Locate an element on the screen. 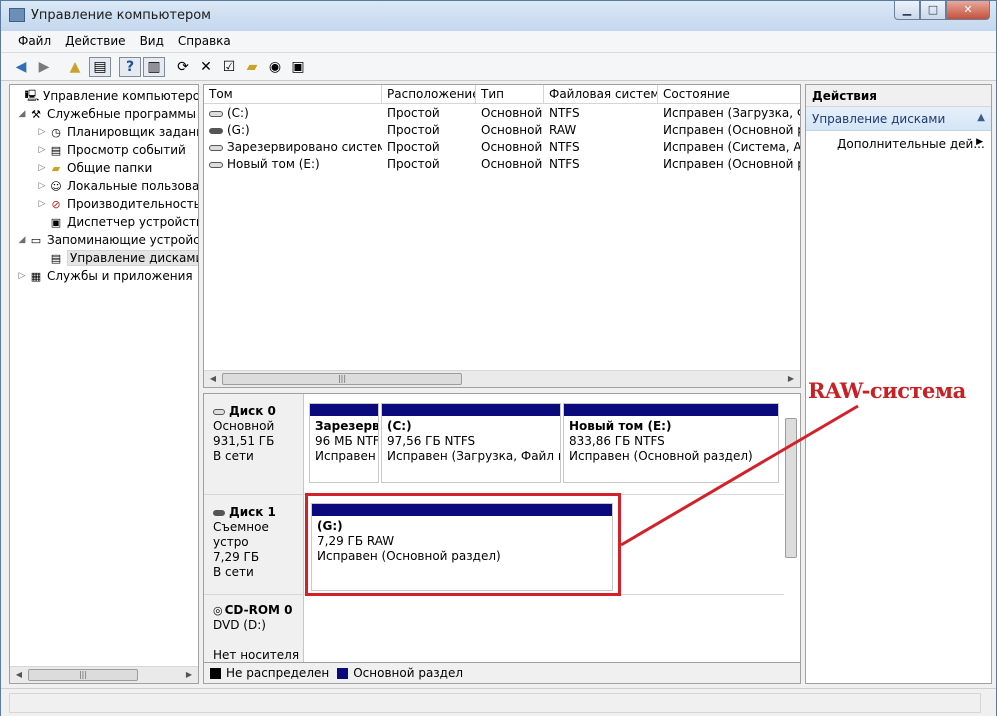 This screenshot has height=716, width=997. annotation-arrow is located at coordinates (739, 475).